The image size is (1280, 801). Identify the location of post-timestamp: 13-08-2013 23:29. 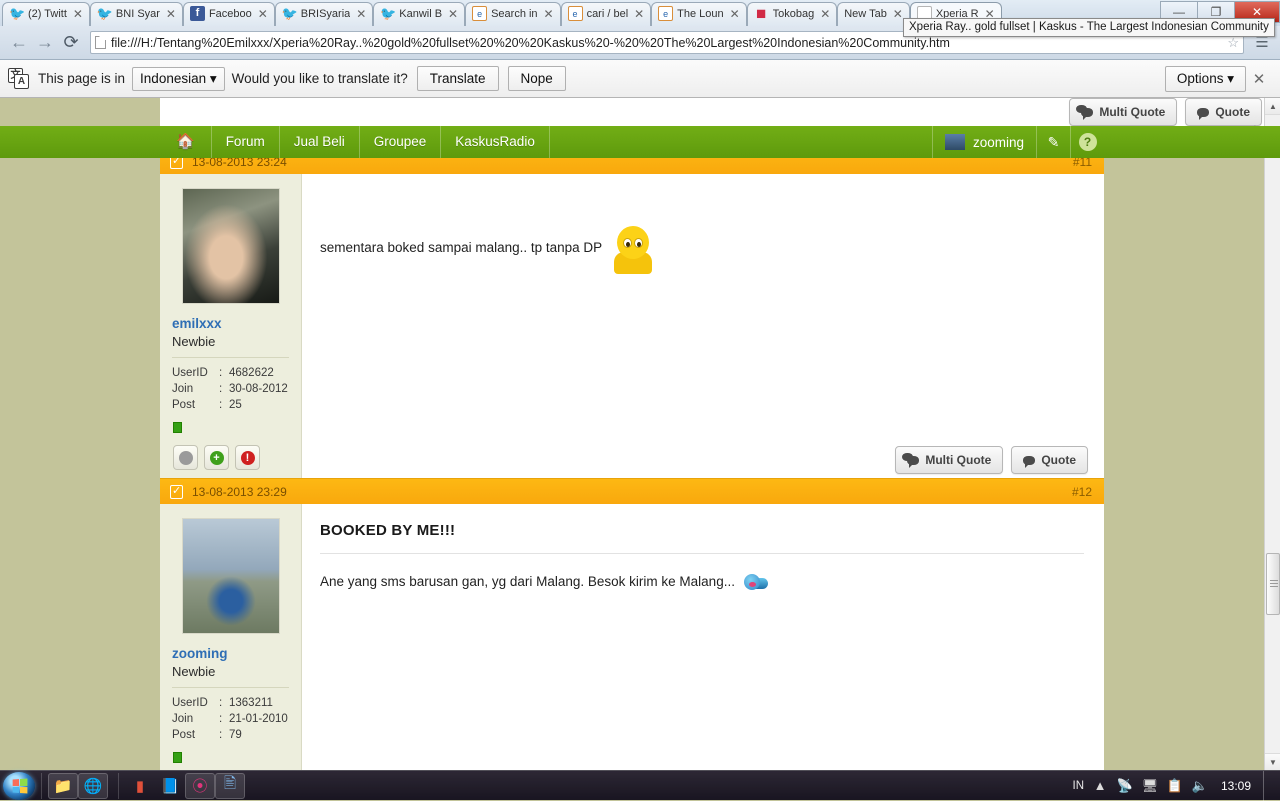
(239, 492).